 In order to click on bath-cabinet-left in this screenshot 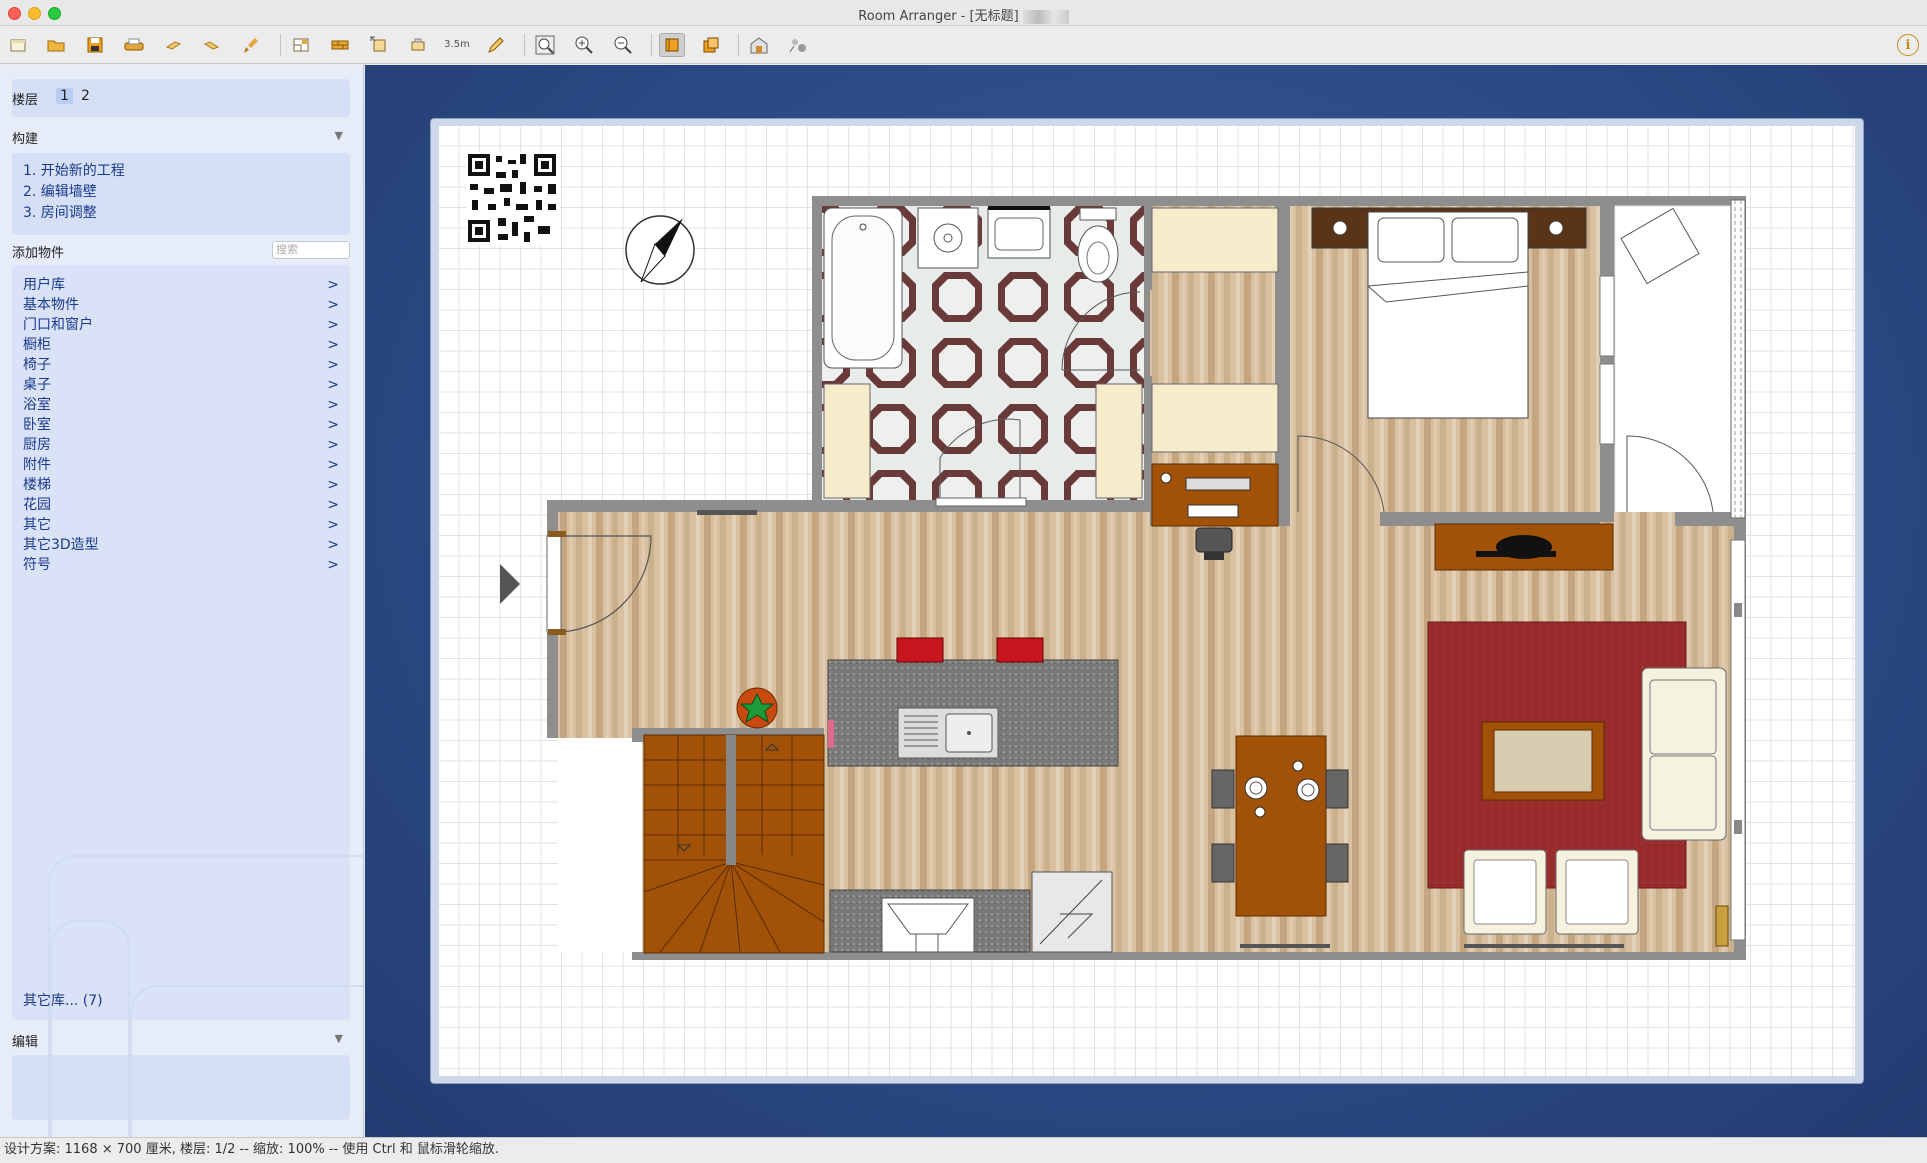, I will do `click(847, 441)`.